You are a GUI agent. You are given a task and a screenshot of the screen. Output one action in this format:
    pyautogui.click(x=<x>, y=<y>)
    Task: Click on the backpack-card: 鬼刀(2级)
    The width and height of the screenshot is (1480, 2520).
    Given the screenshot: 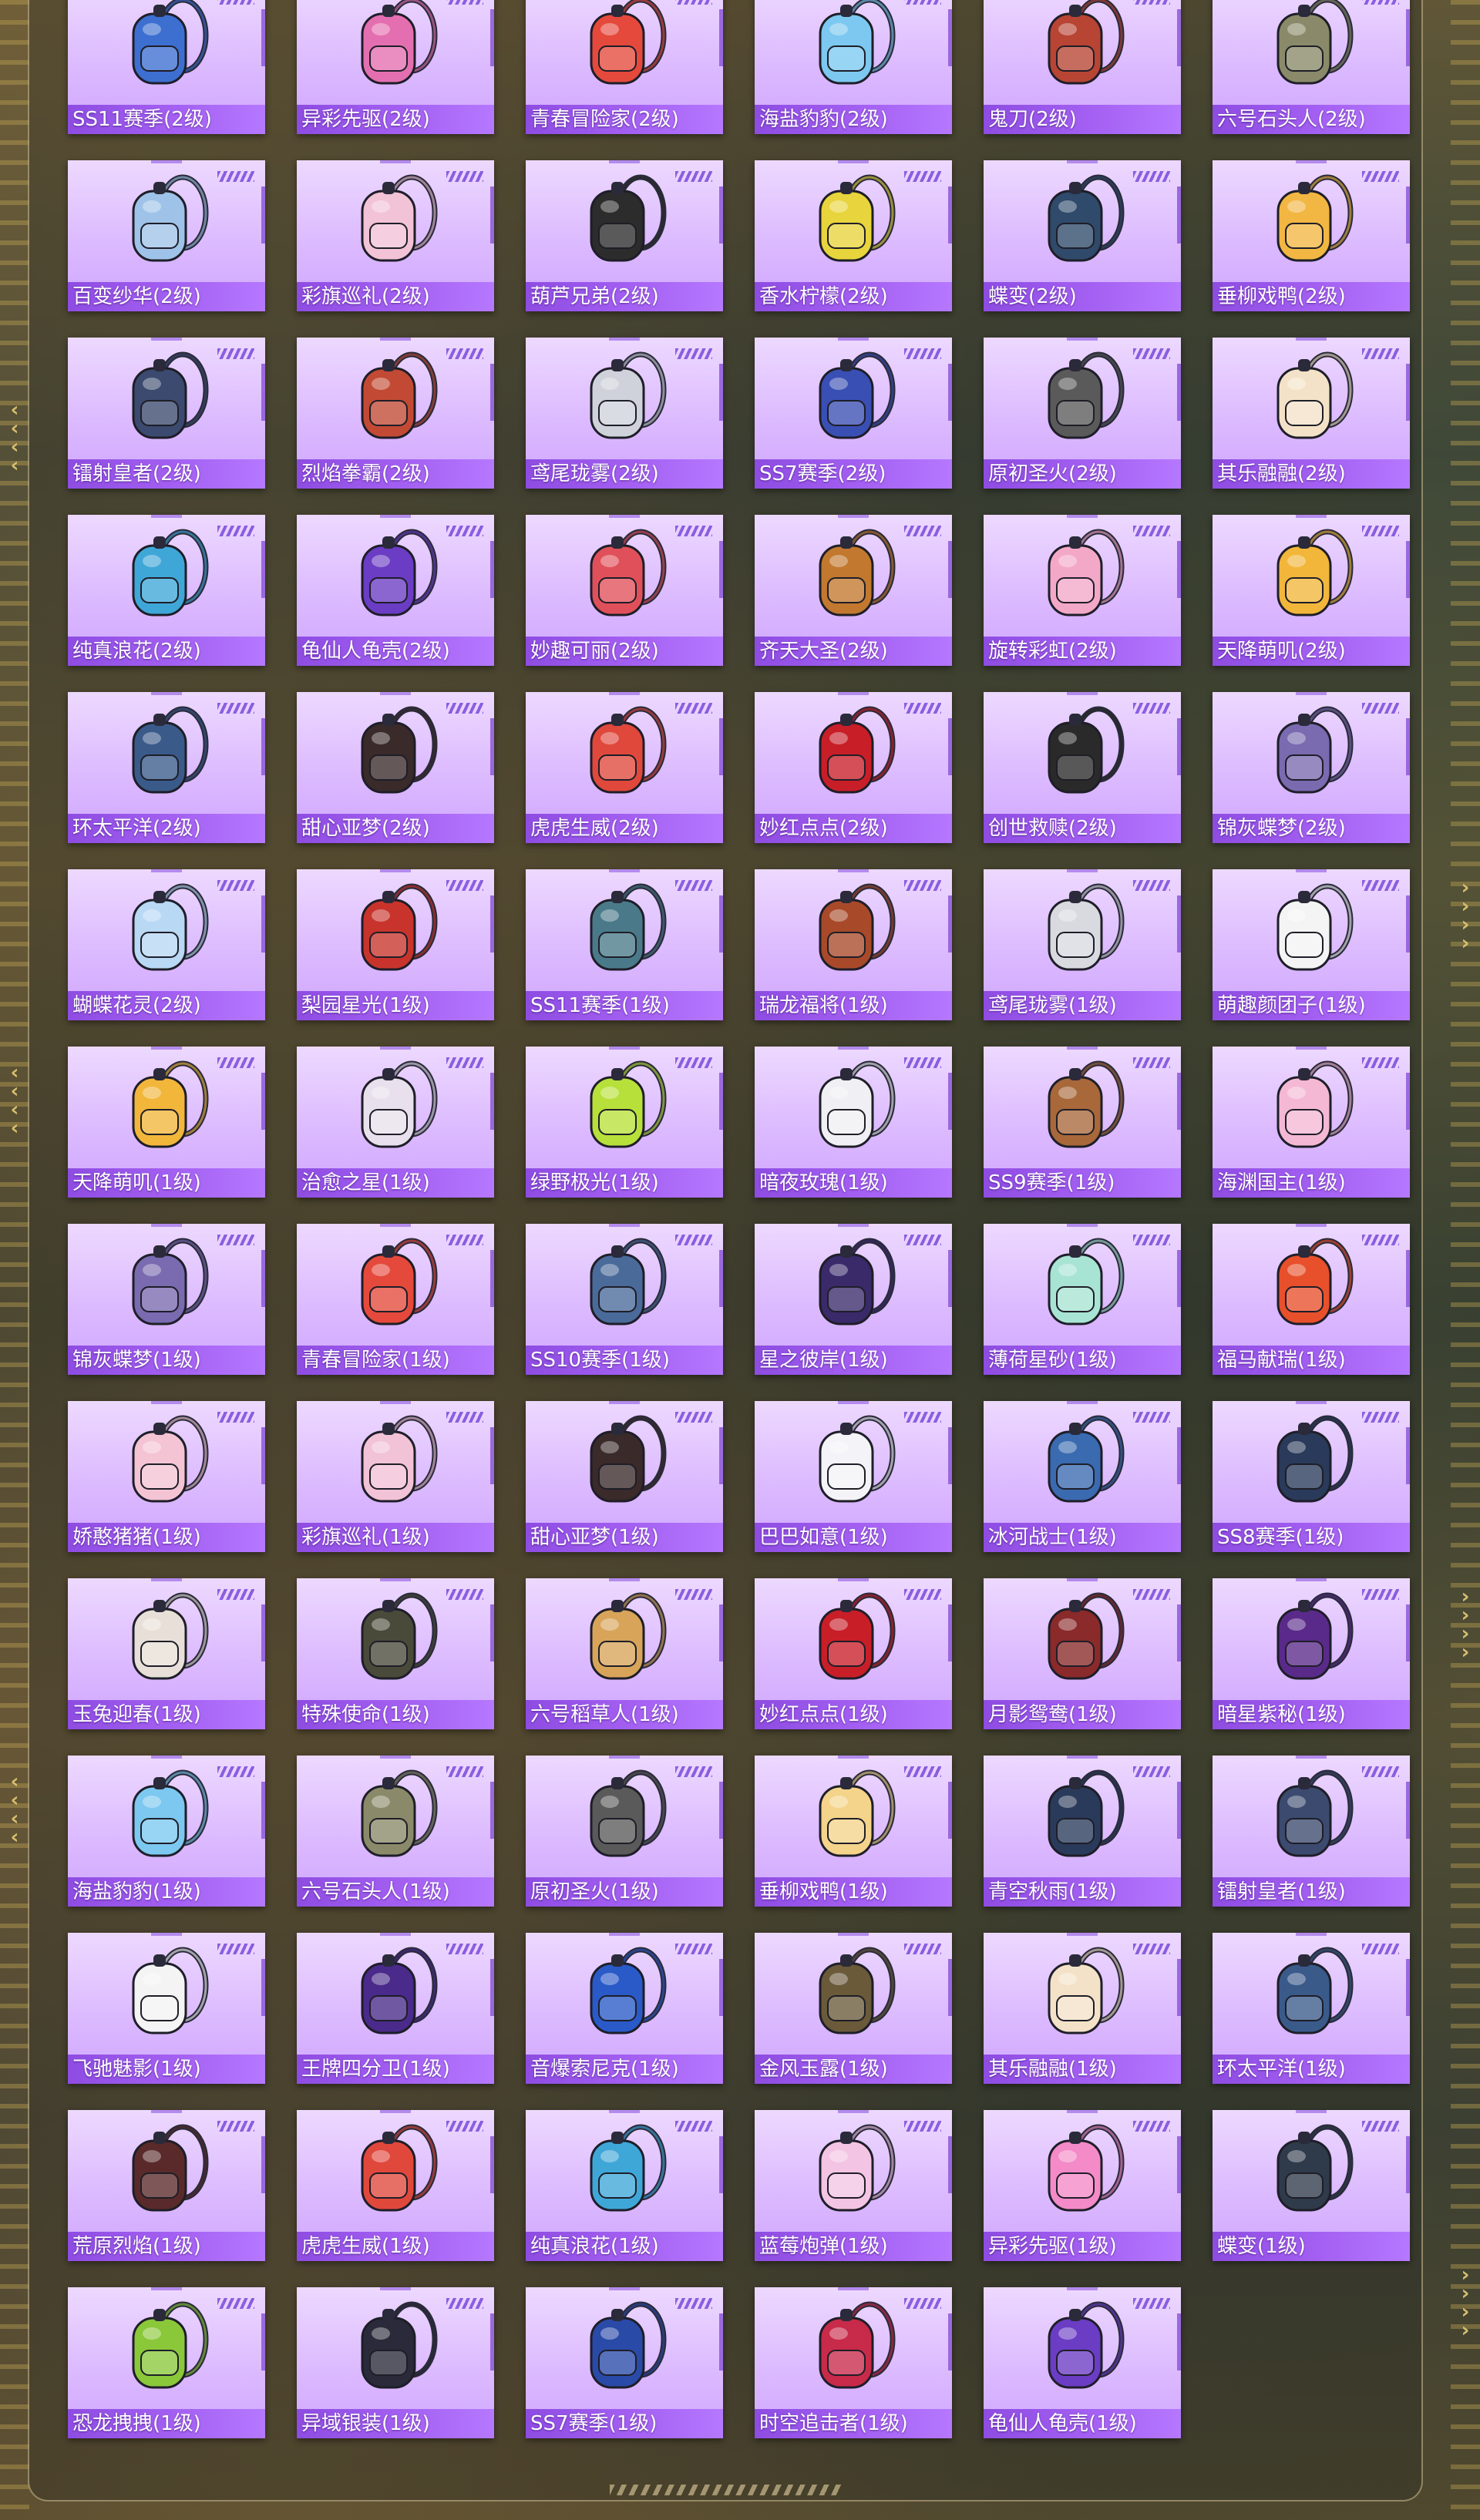 What is the action you would take?
    pyautogui.click(x=1082, y=67)
    